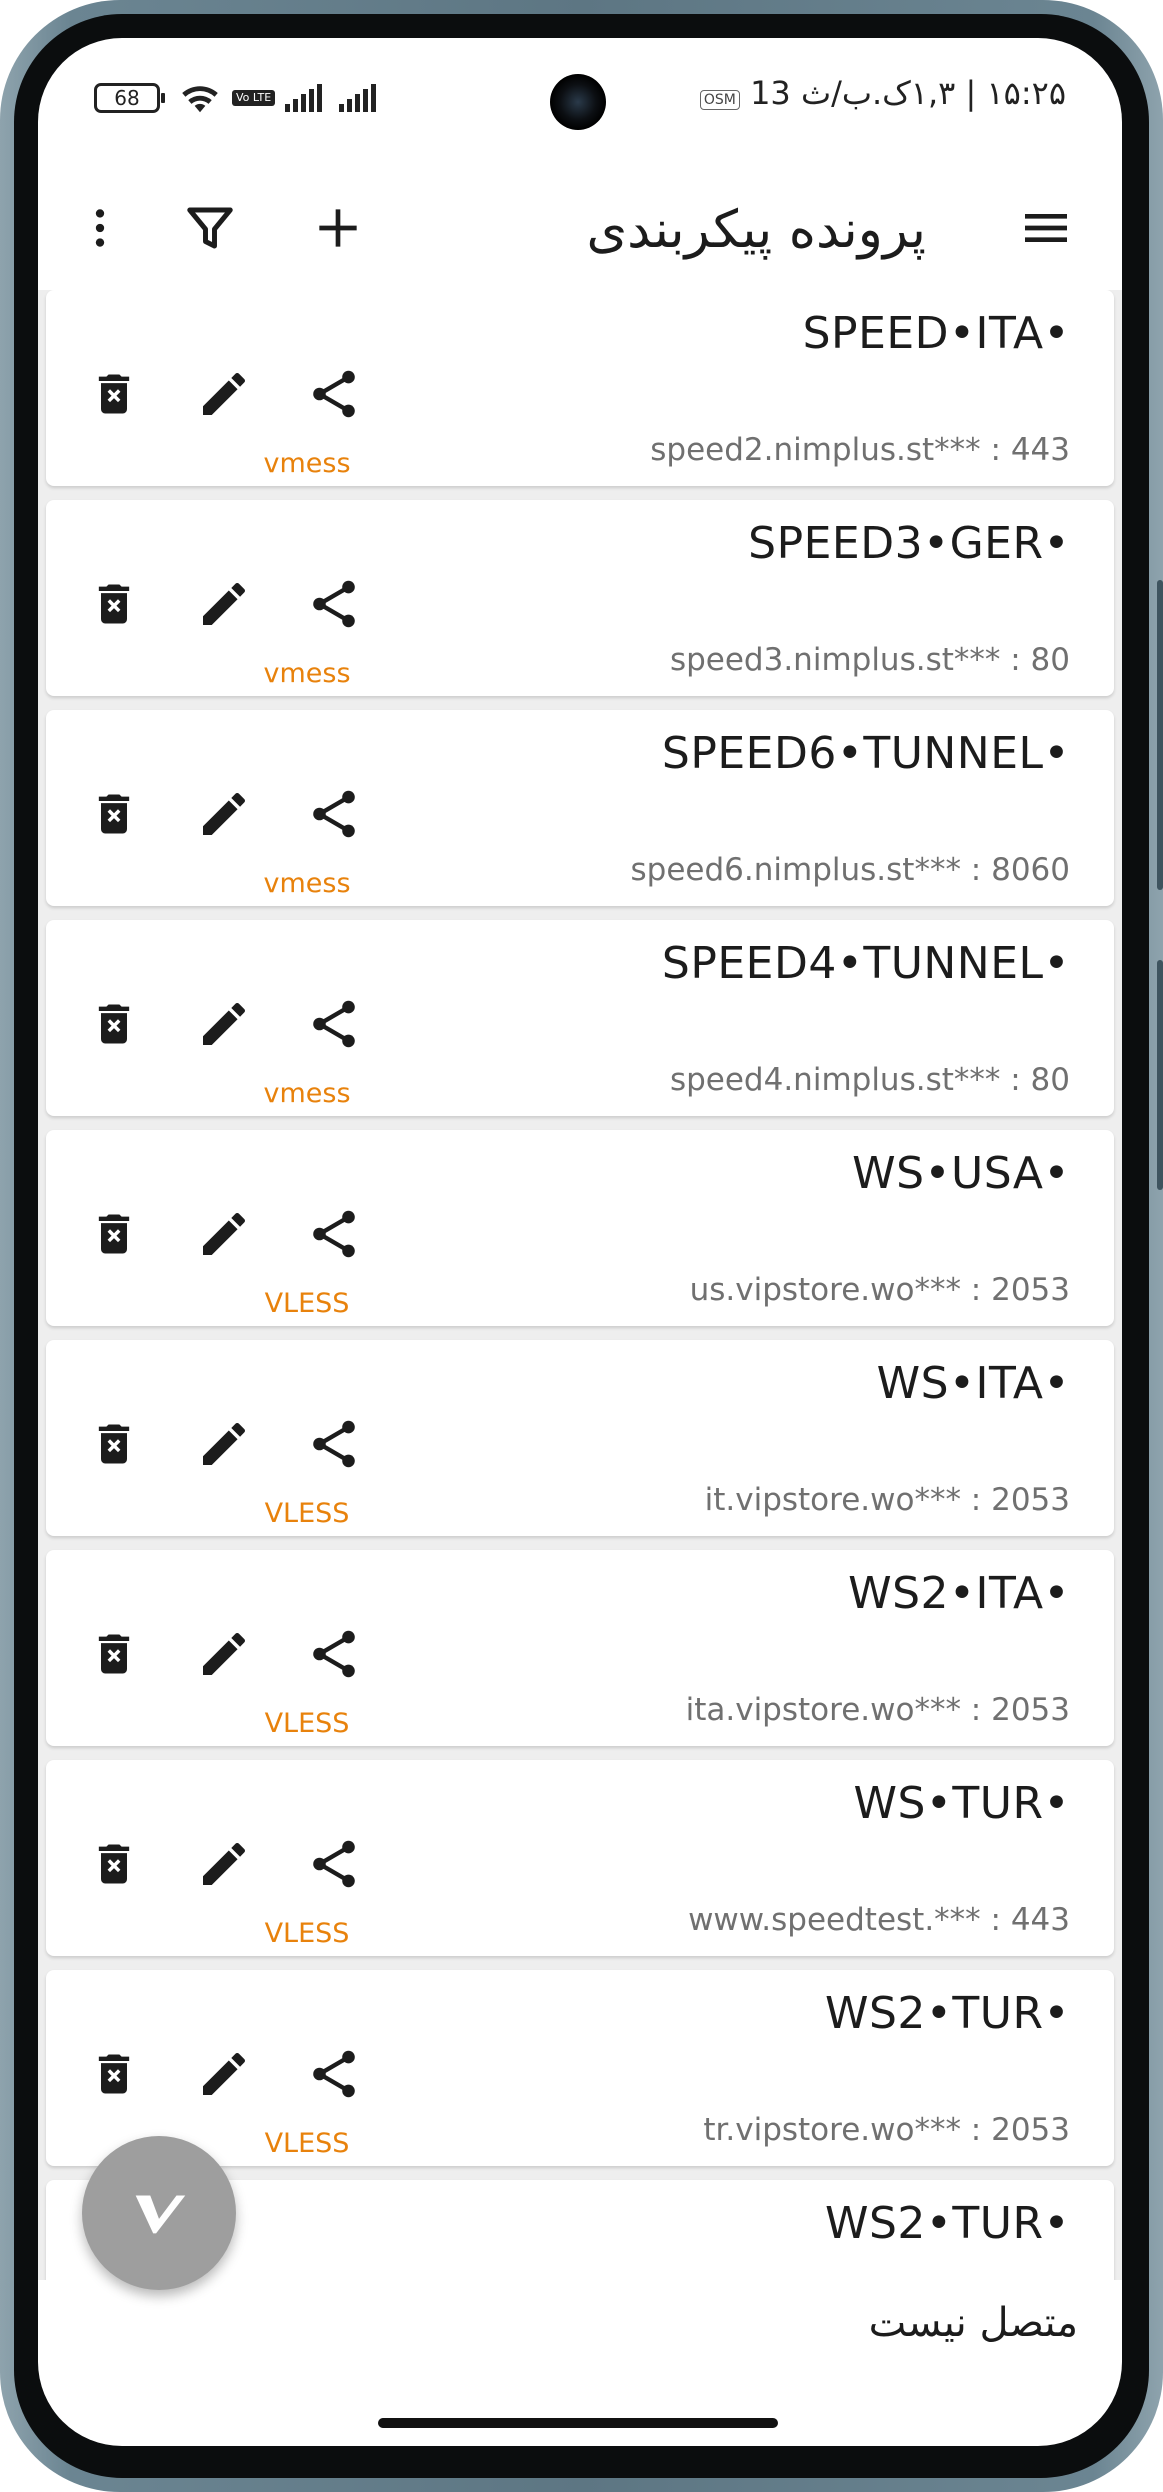  What do you see at coordinates (756, 230) in the screenshot?
I see `page-title: پرونده پیکربندی` at bounding box center [756, 230].